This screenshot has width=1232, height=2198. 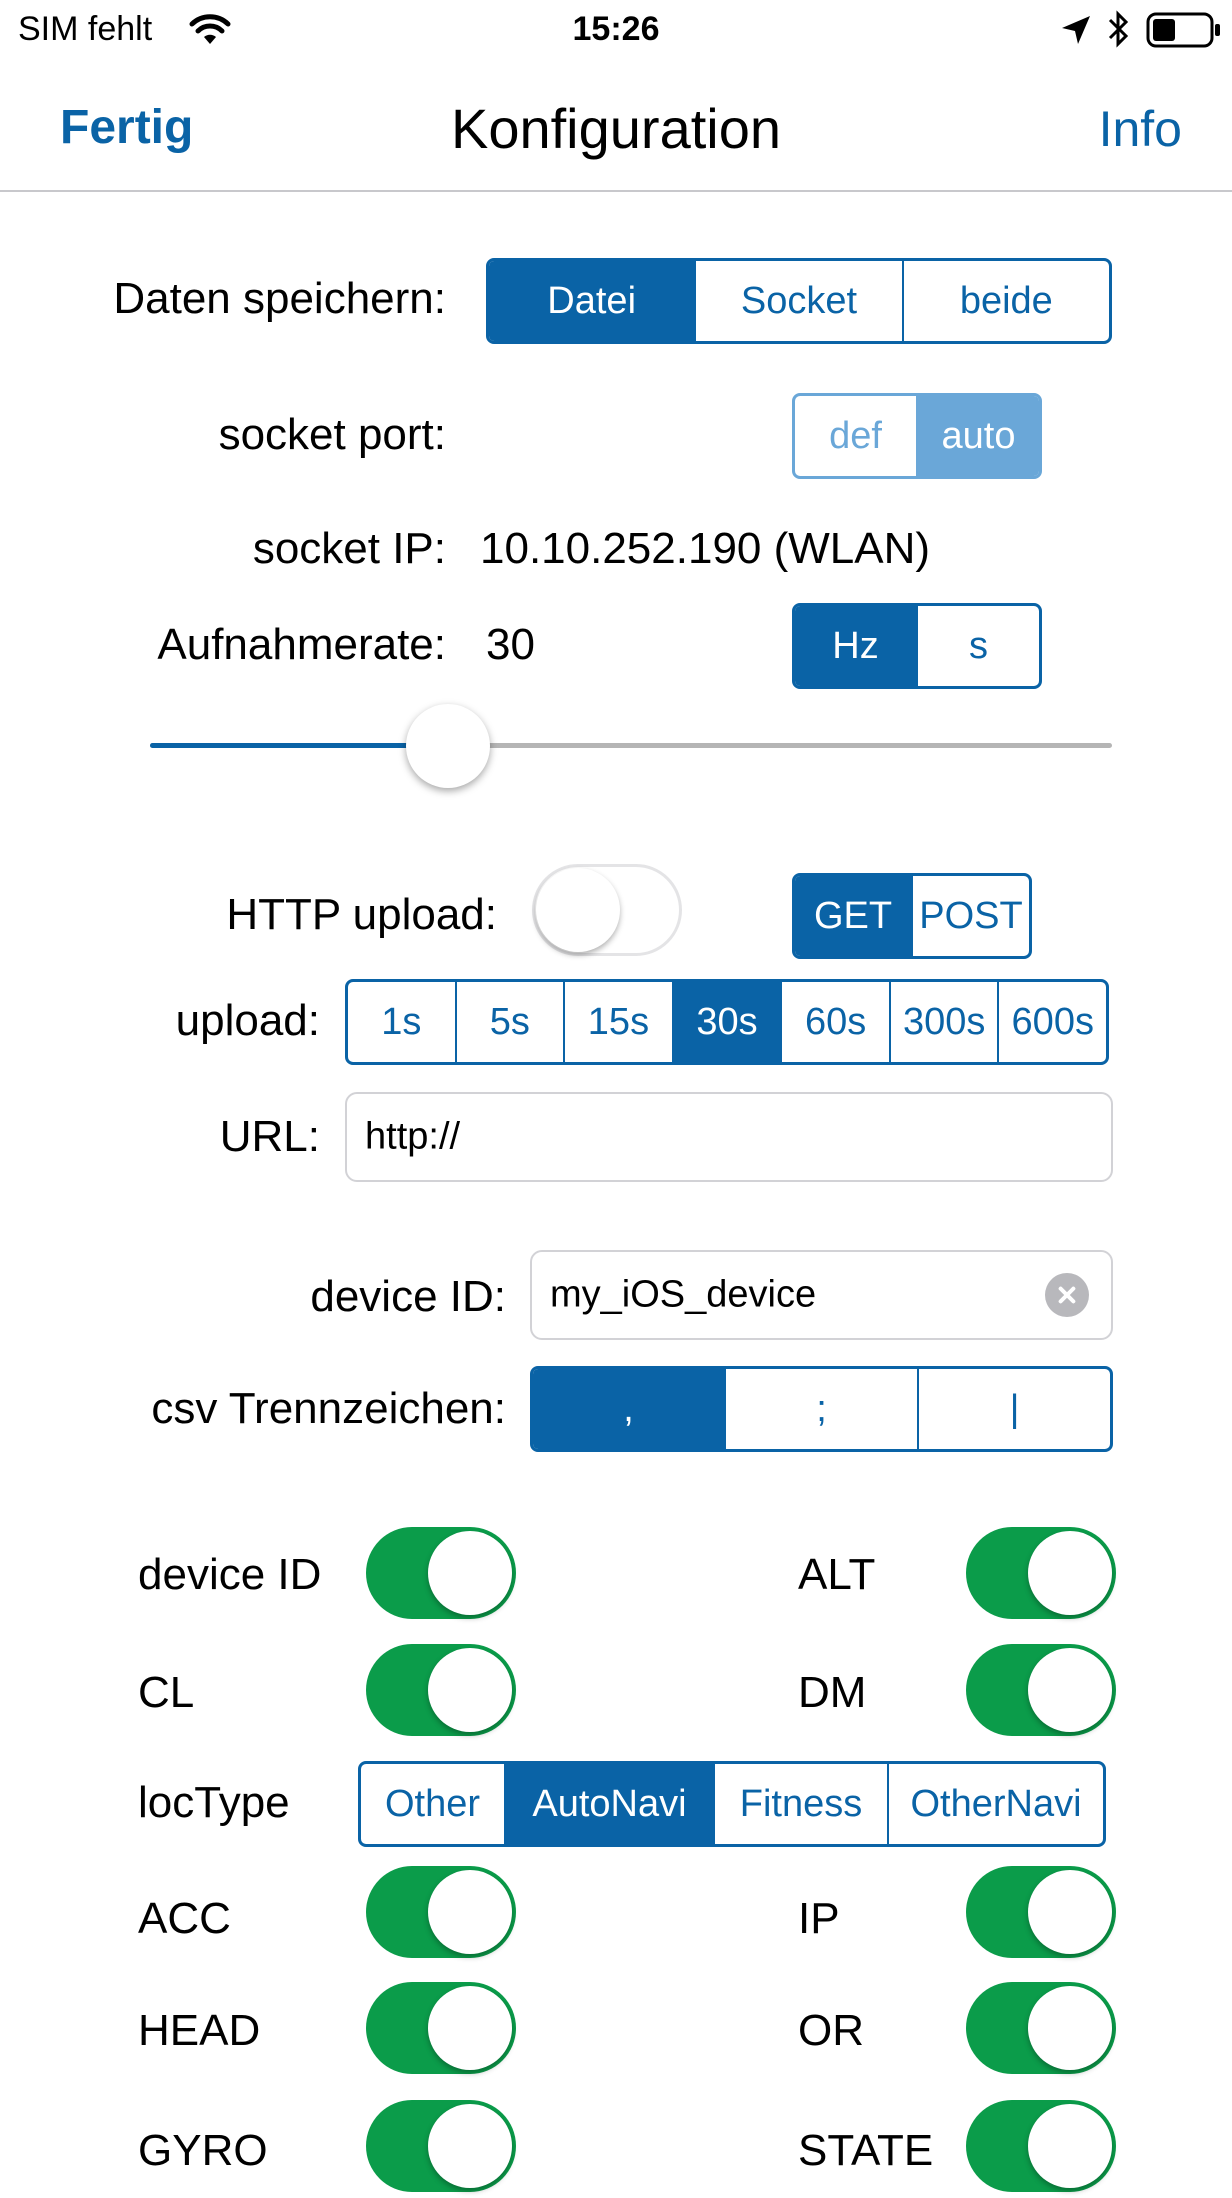 I want to click on socket-port-label: socket port:, so click(x=332, y=434).